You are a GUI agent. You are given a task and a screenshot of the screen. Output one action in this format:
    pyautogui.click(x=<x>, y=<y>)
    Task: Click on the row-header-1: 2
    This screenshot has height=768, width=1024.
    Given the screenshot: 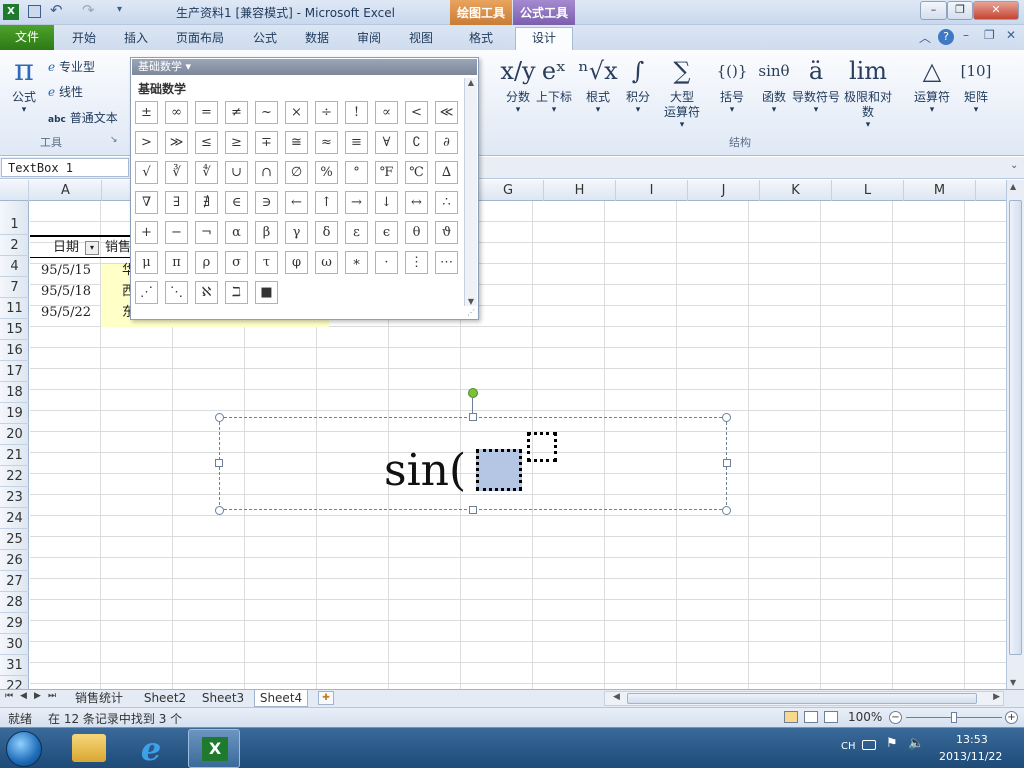 What is the action you would take?
    pyautogui.click(x=14, y=245)
    